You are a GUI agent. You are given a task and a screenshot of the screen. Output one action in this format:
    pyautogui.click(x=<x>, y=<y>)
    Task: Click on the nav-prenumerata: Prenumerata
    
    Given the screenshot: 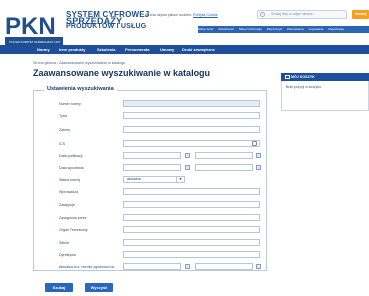 What is the action you would take?
    pyautogui.click(x=137, y=49)
    